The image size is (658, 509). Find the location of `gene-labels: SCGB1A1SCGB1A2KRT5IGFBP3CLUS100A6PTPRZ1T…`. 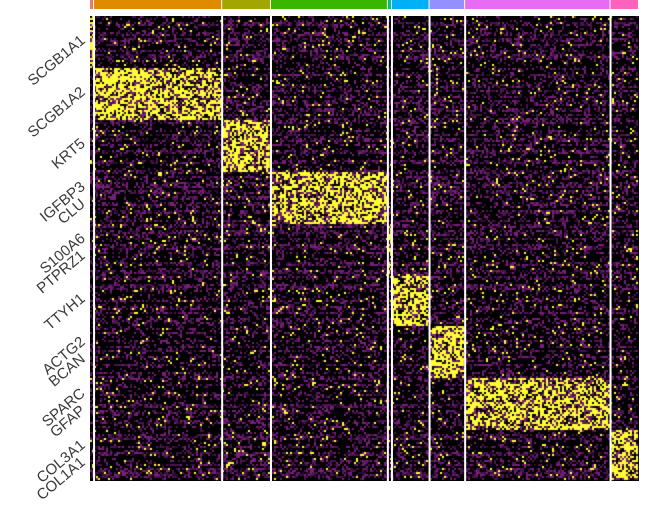

gene-labels: SCGB1A1SCGB1A2KRT5IGFBP3CLUS100A6PTPRZ1T… is located at coordinates (57, 268).